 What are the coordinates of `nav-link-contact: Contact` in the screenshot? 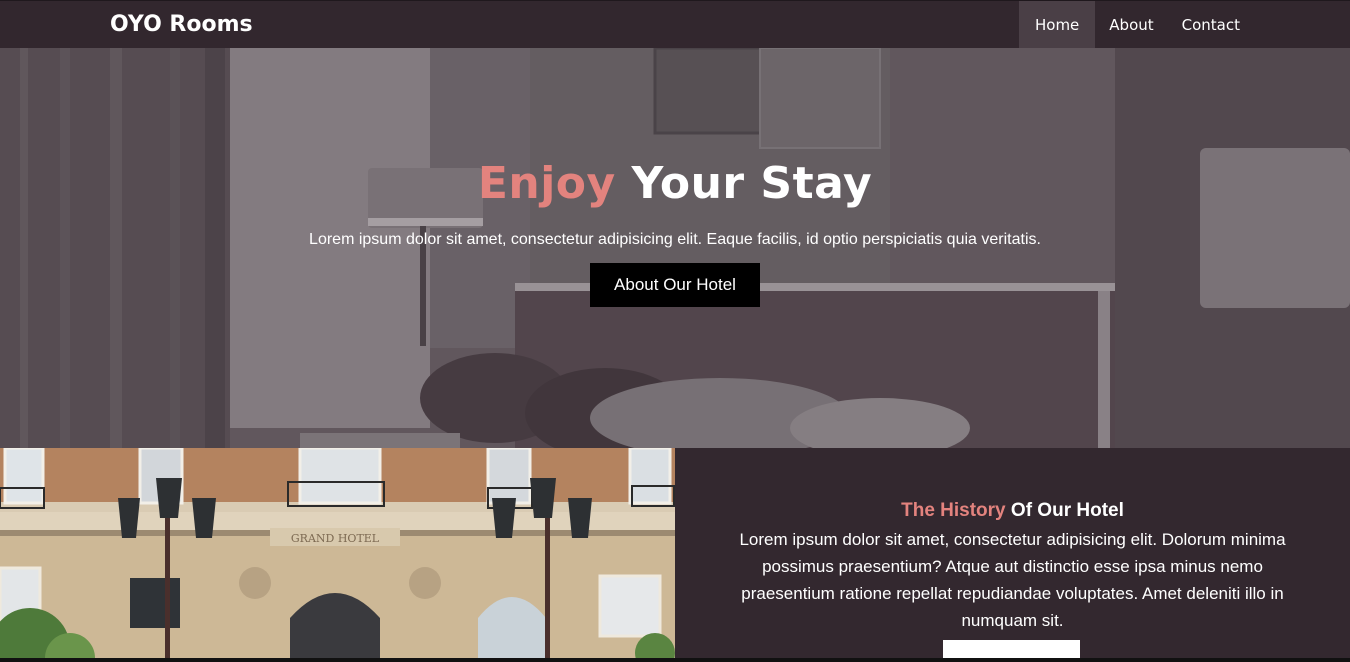 It's located at (1211, 25).